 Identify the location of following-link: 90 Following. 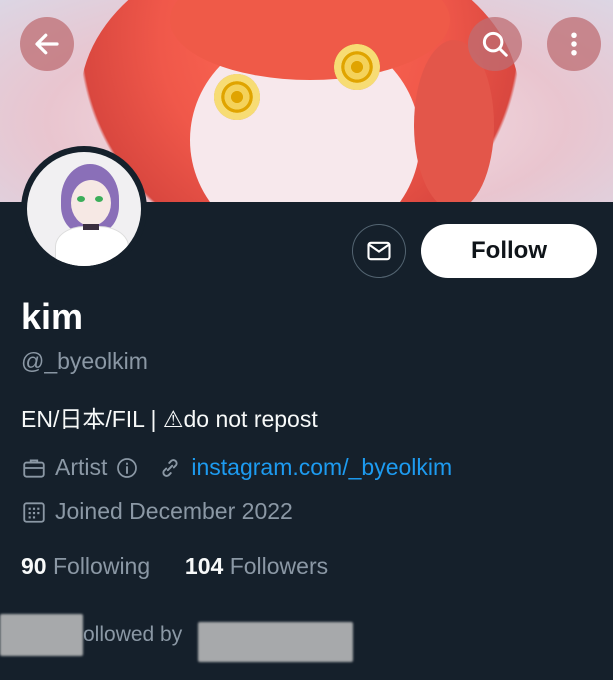
(85, 566).